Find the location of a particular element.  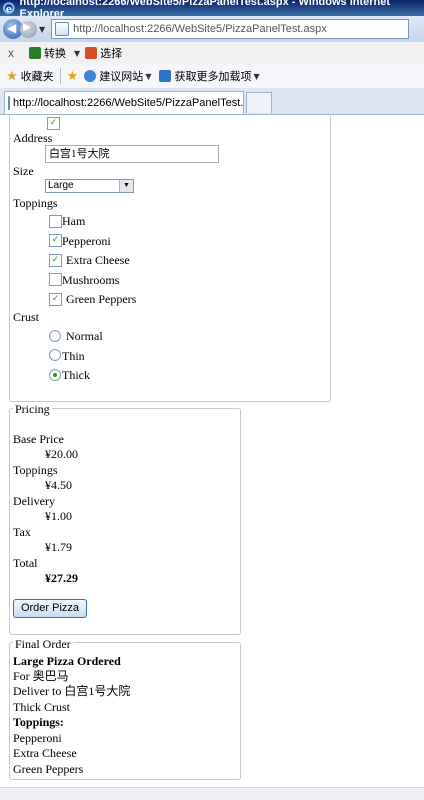

order-topping-item: Extra Cheese is located at coordinates (45, 753).